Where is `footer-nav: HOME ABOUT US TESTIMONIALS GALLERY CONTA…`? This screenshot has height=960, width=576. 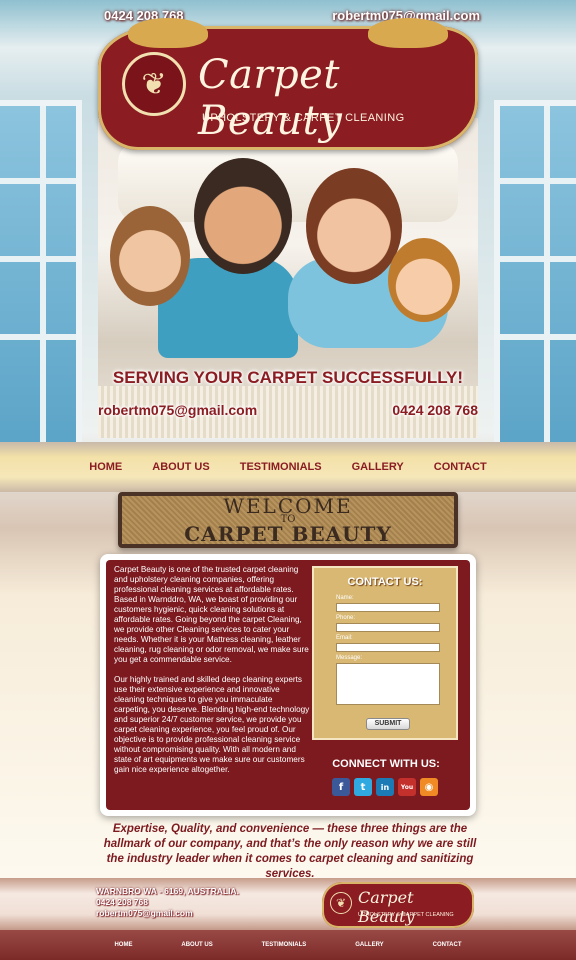 footer-nav: HOME ABOUT US TESTIMONIALS GALLERY CONTA… is located at coordinates (288, 945).